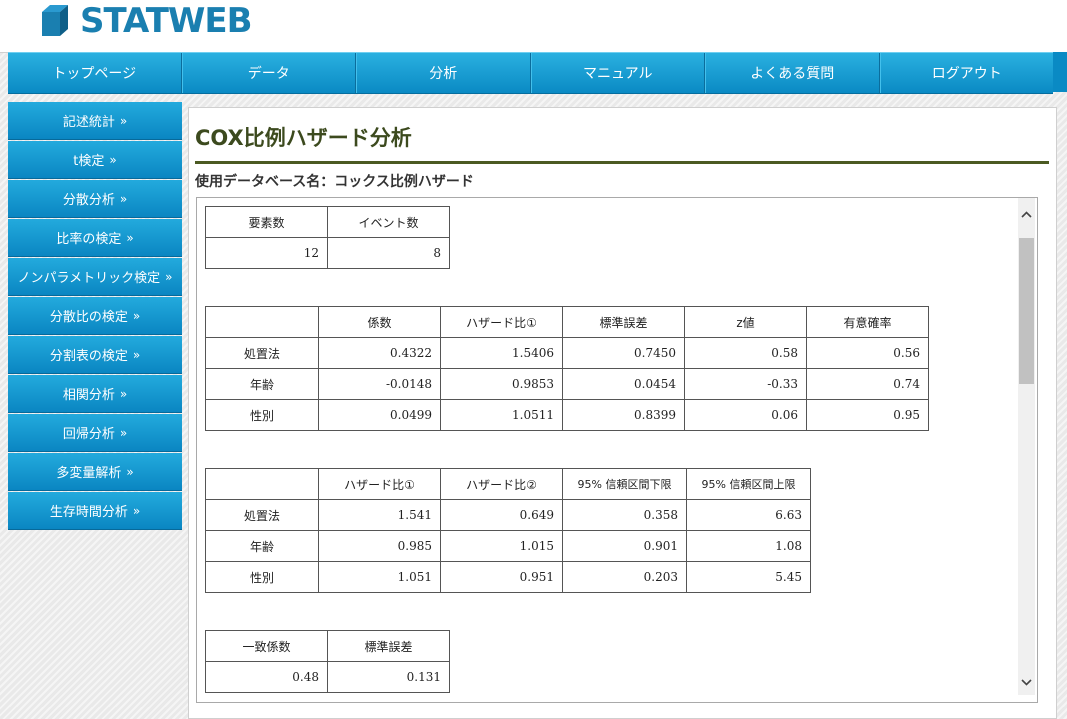 Image resolution: width=1067 pixels, height=719 pixels. What do you see at coordinates (88, 395) in the screenshot?
I see `sidebar-item-label: 相関分析` at bounding box center [88, 395].